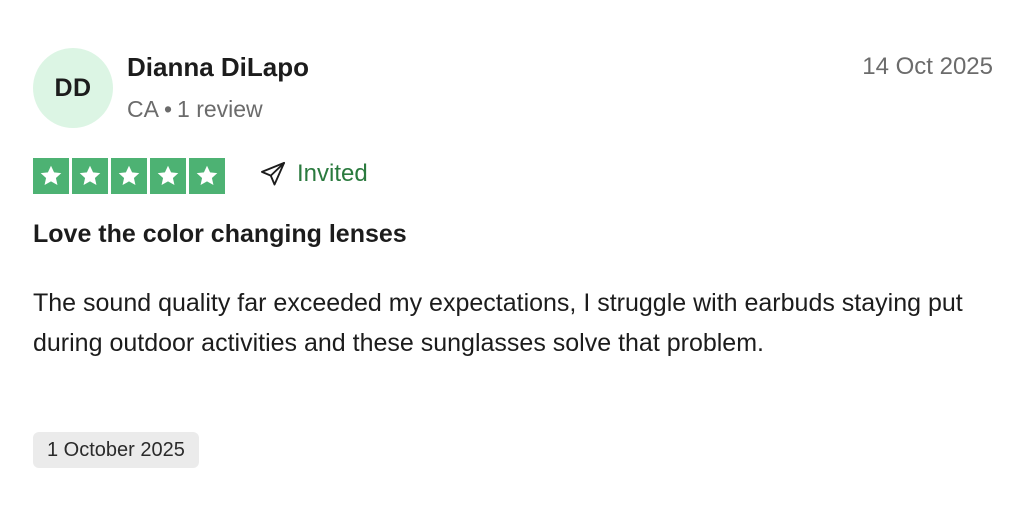  I want to click on reviewer-country: CA, so click(143, 109).